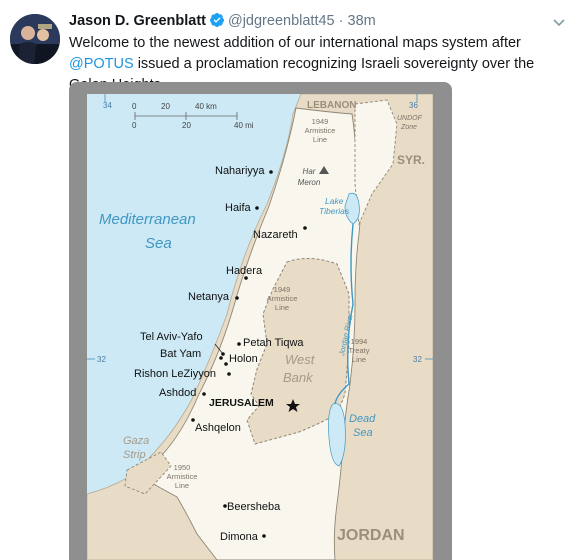 The height and width of the screenshot is (560, 574). Describe the element at coordinates (282, 298) in the screenshot. I see `armistice-1949-west-word: Armistice` at that location.